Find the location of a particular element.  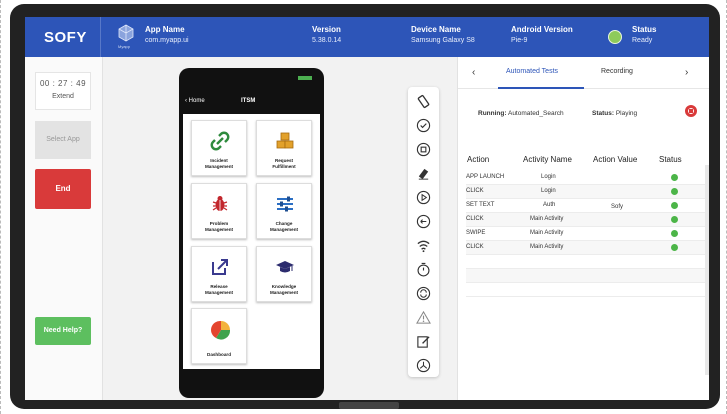

phone-back-label: Home is located at coordinates (196, 101).